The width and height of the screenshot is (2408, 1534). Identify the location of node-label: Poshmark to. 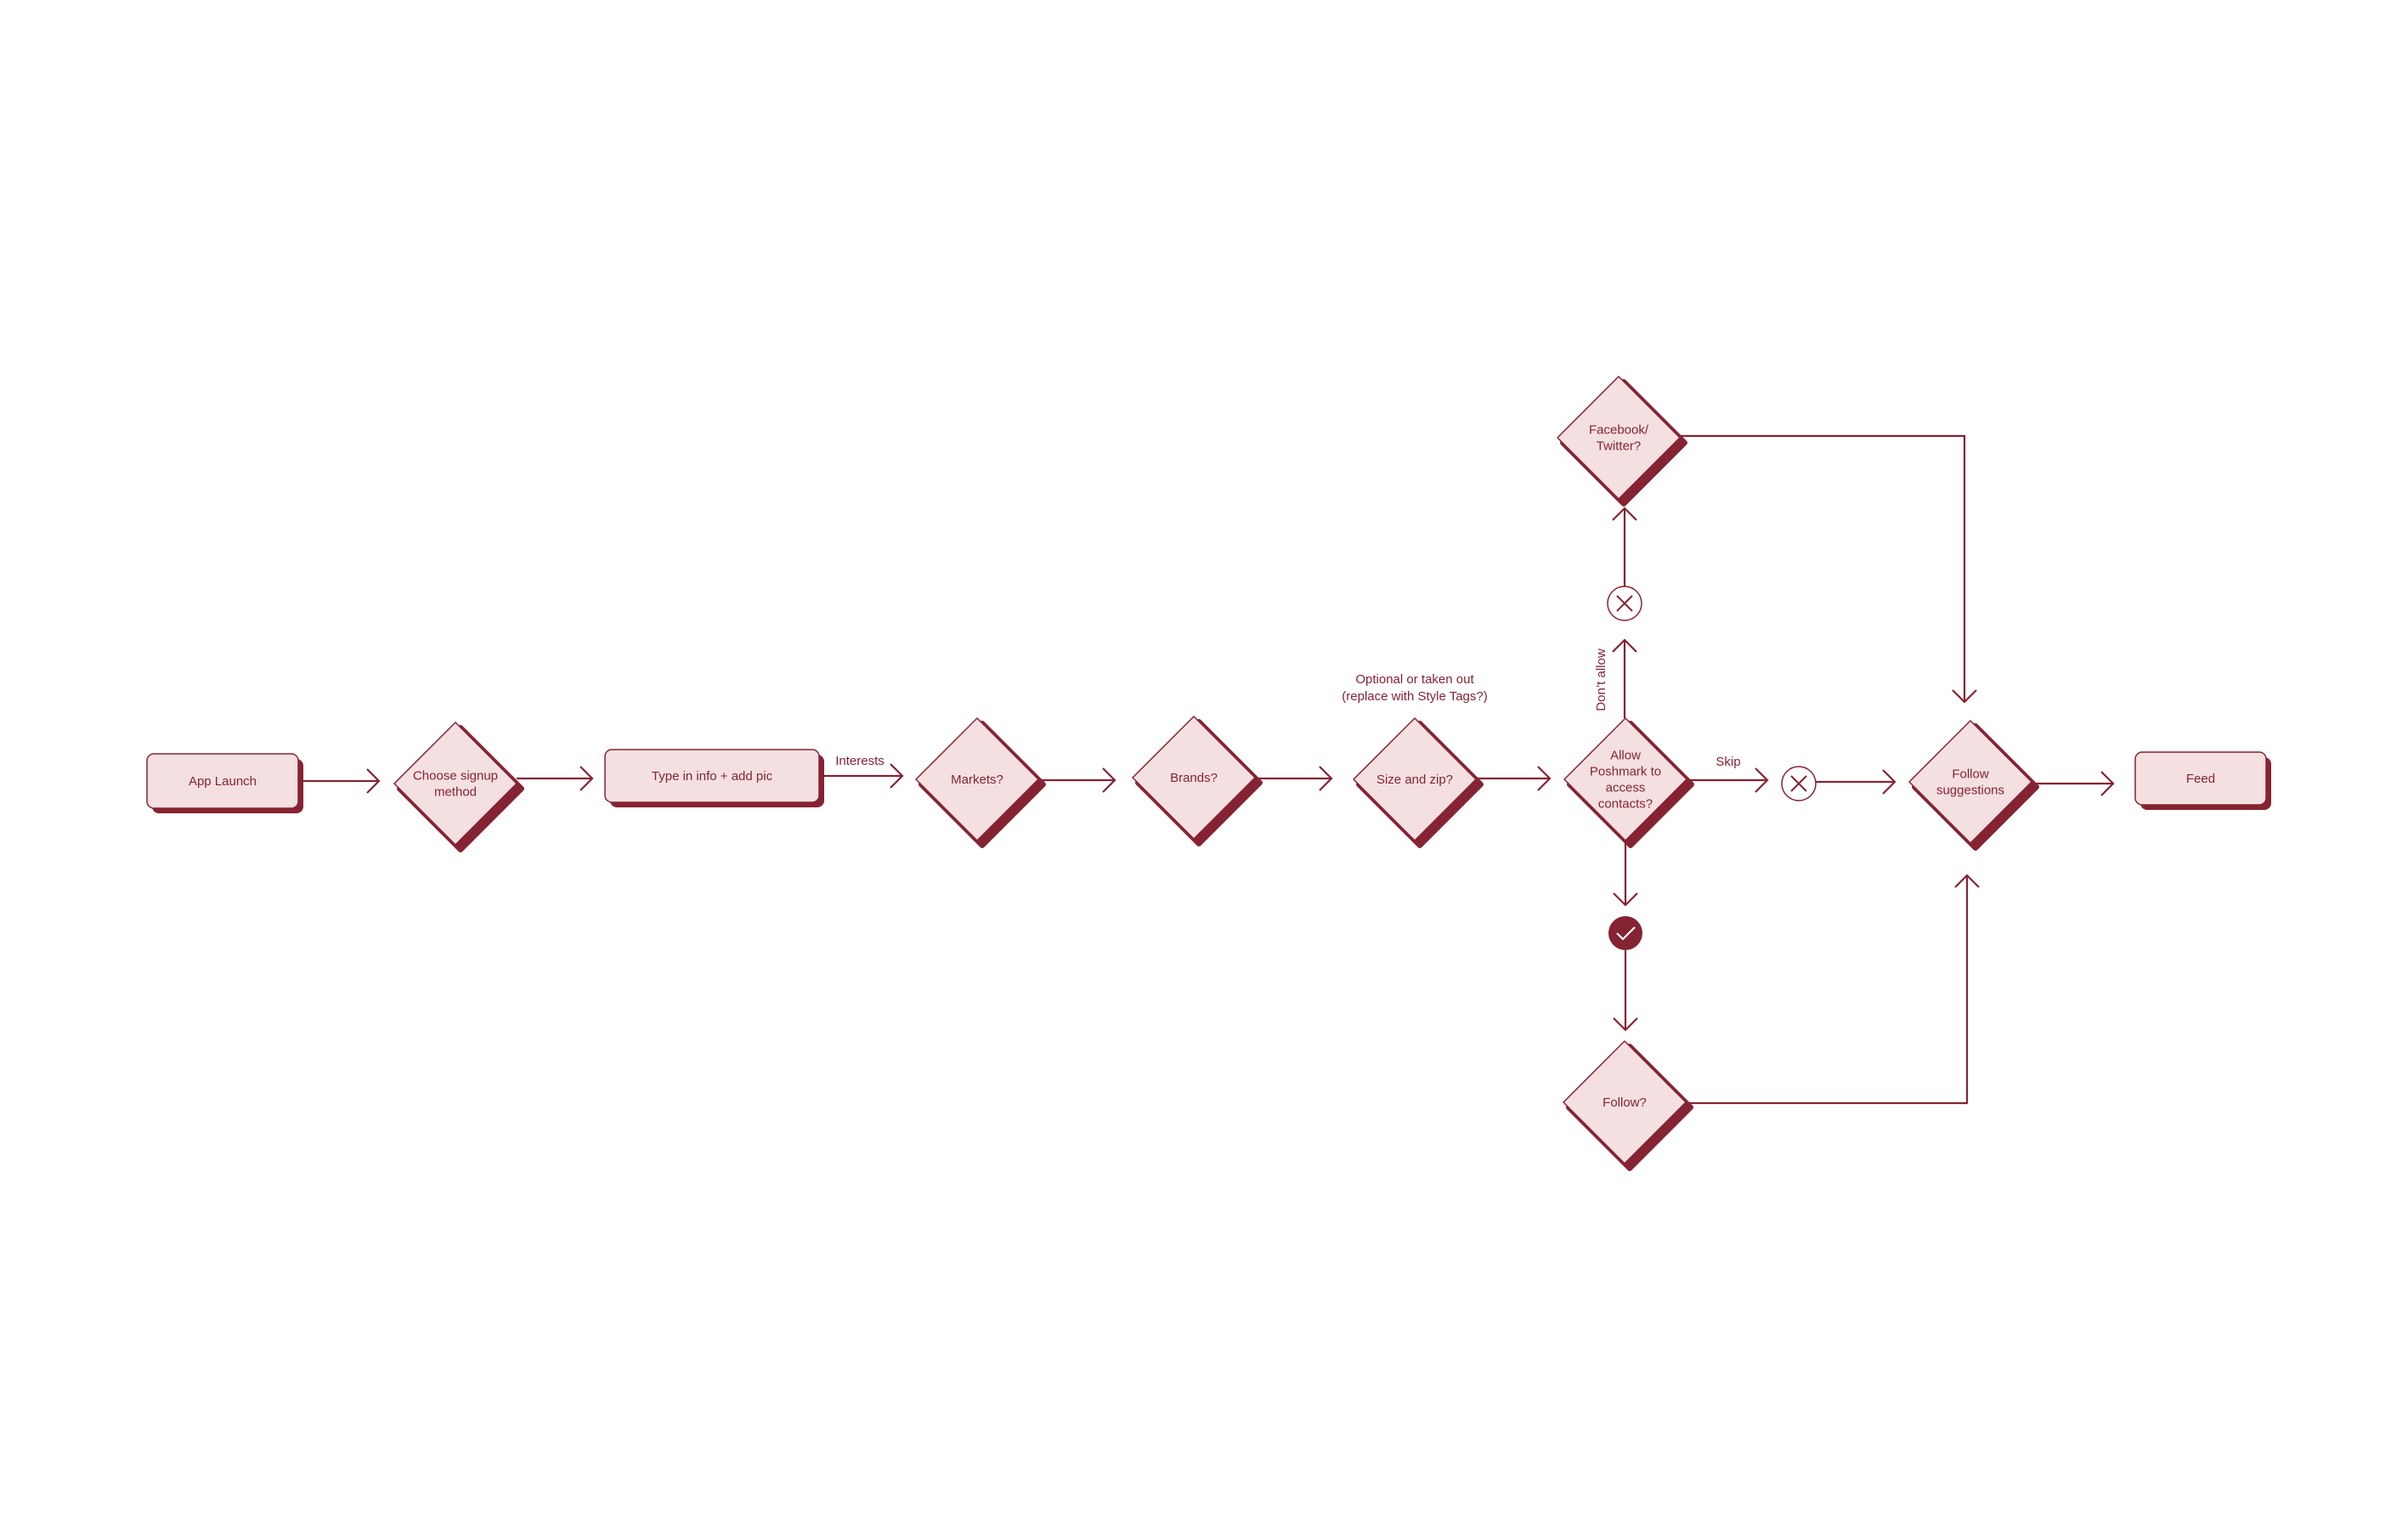
(1625, 772).